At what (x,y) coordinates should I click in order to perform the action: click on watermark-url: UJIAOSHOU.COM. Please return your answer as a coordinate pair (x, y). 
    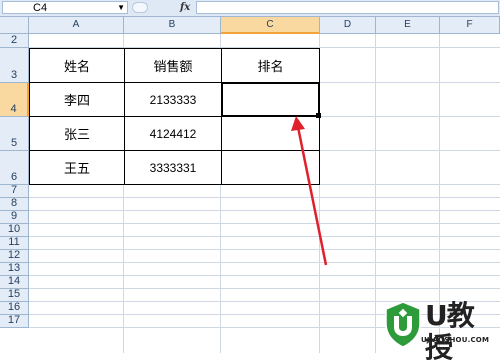
    Looking at the image, I should click on (455, 340).